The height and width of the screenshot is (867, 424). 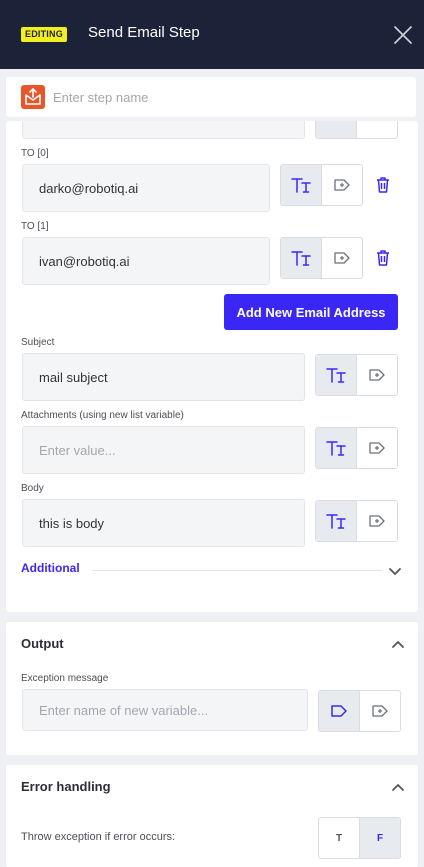 I want to click on exception-message-label: Exception message, so click(x=65, y=678).